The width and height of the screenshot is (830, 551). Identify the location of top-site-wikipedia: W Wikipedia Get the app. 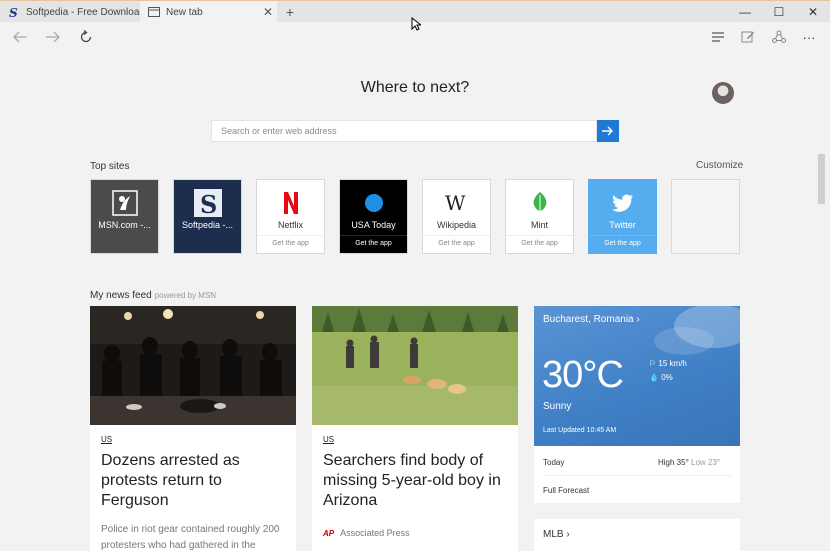
(456, 216).